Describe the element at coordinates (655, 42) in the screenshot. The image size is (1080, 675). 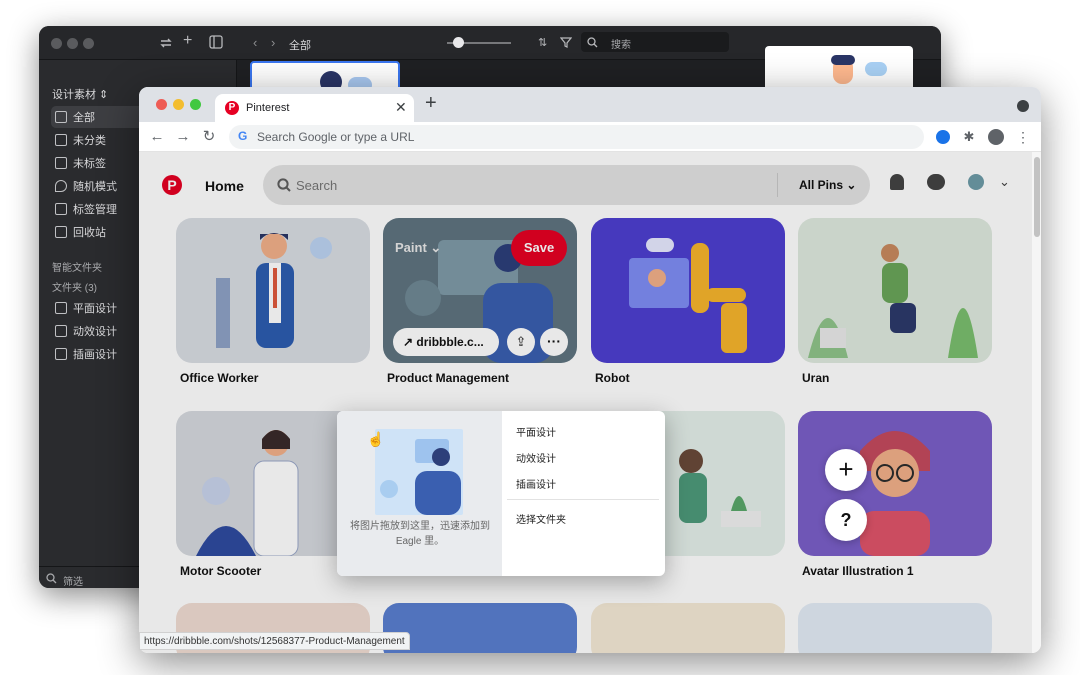
I see `eagle-search-input: 搜索` at that location.